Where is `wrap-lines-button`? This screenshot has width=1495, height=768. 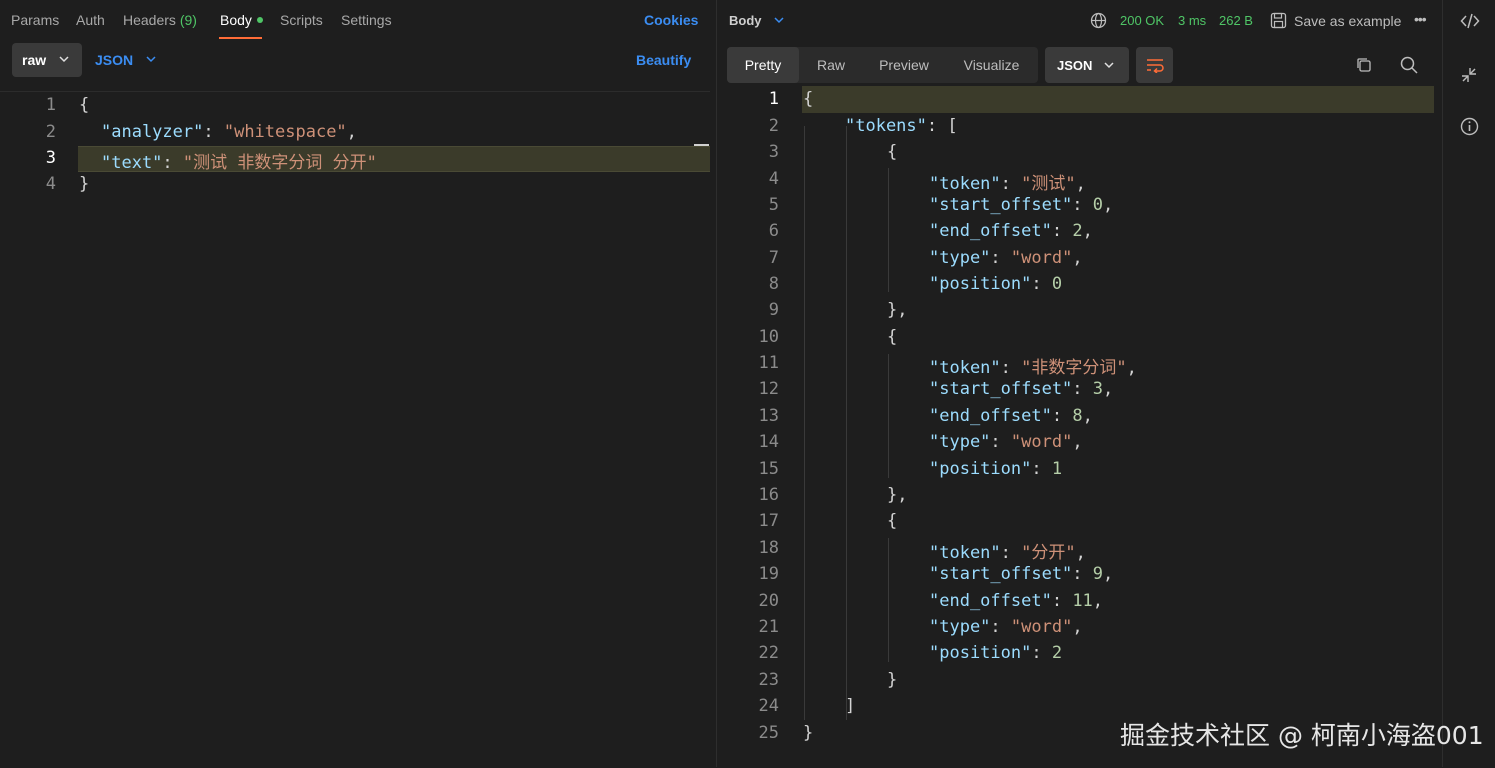
wrap-lines-button is located at coordinates (1154, 65).